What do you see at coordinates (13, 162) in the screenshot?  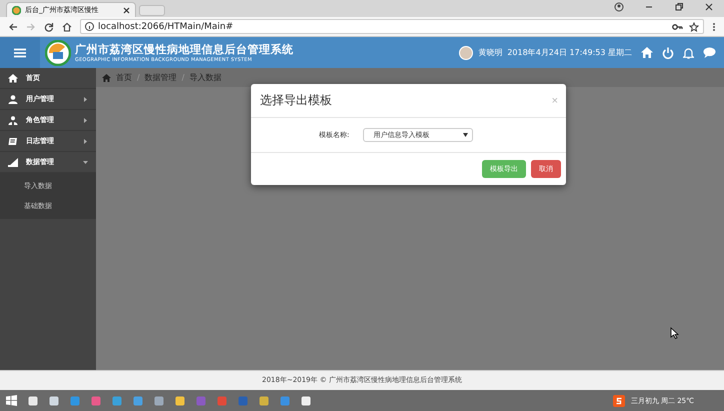 I see `signal-bars-icon` at bounding box center [13, 162].